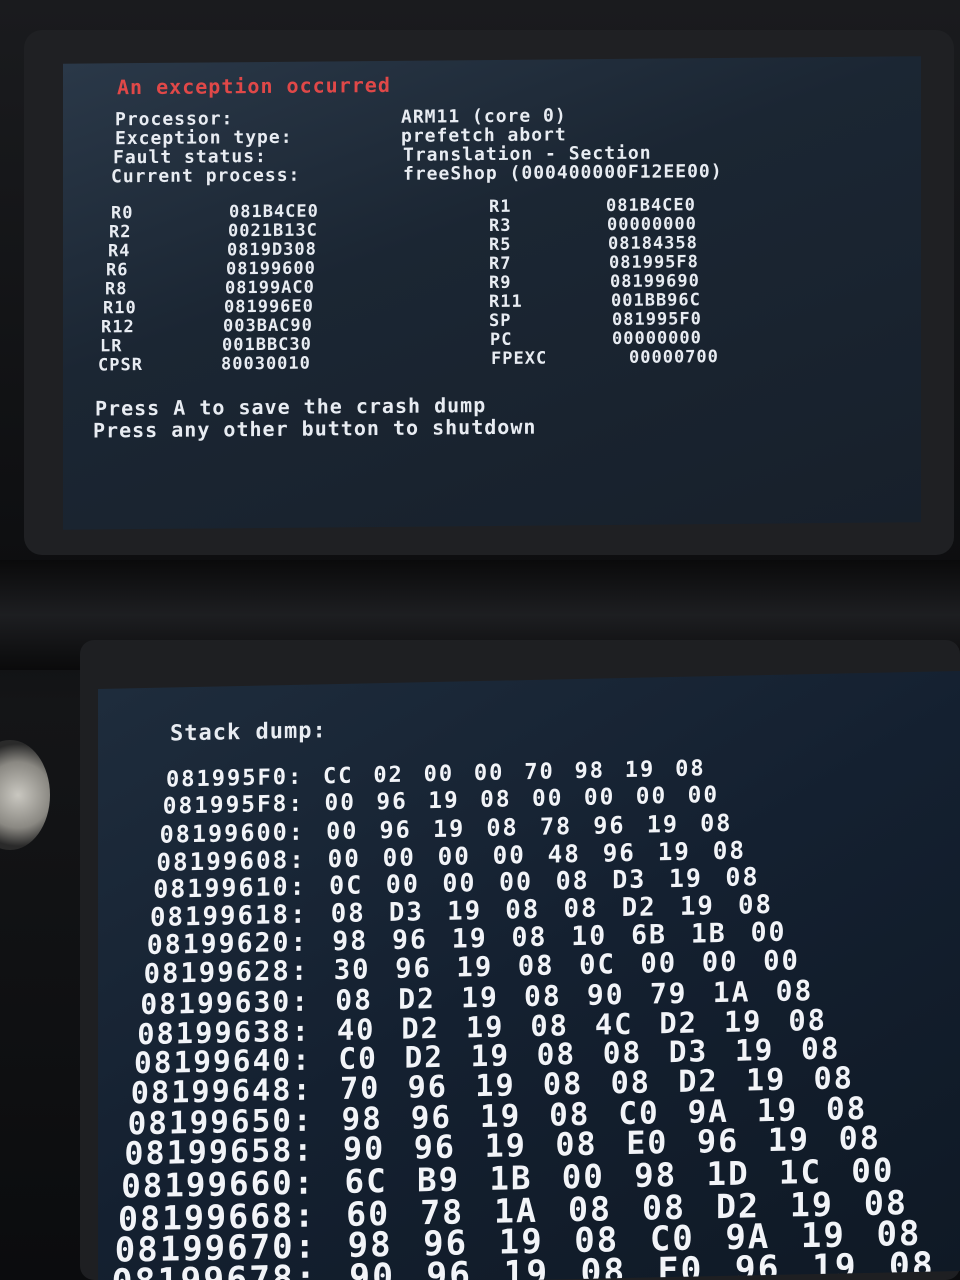  Describe the element at coordinates (500, 245) in the screenshot. I see `register-name: R5` at that location.